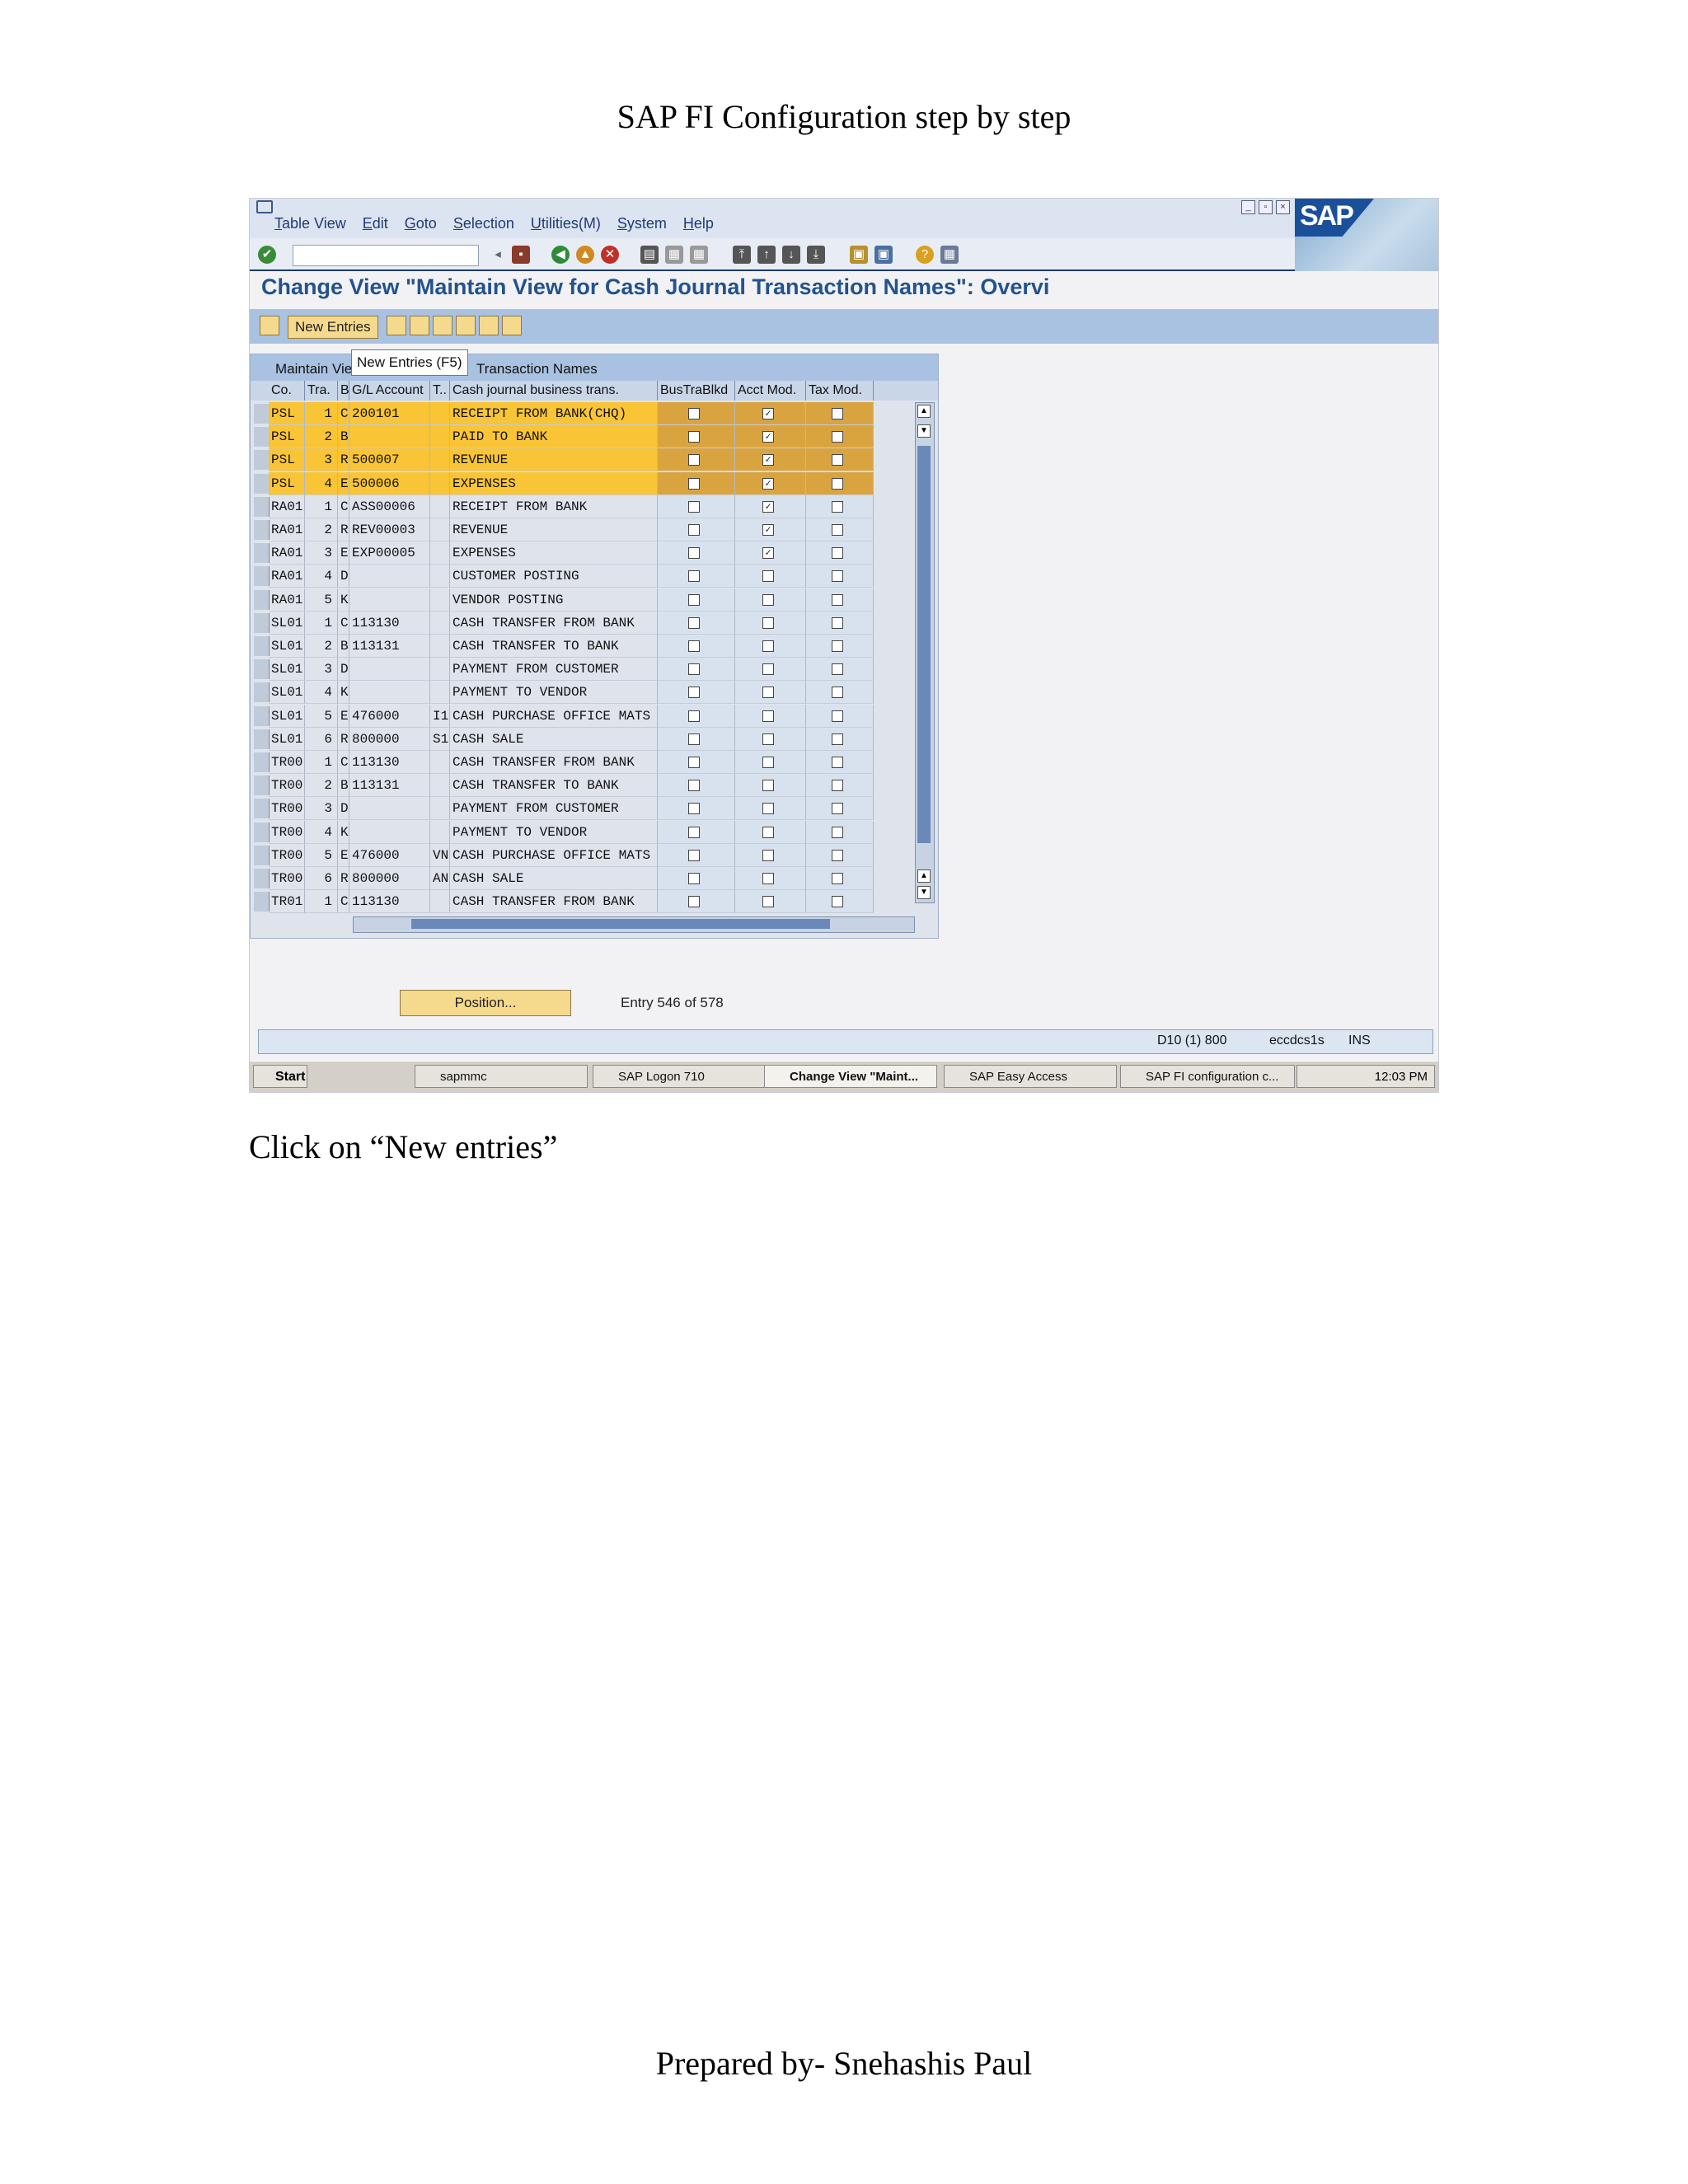 The image size is (1688, 2184). What do you see at coordinates (698, 223) in the screenshot?
I see `menu-item-help: Help` at bounding box center [698, 223].